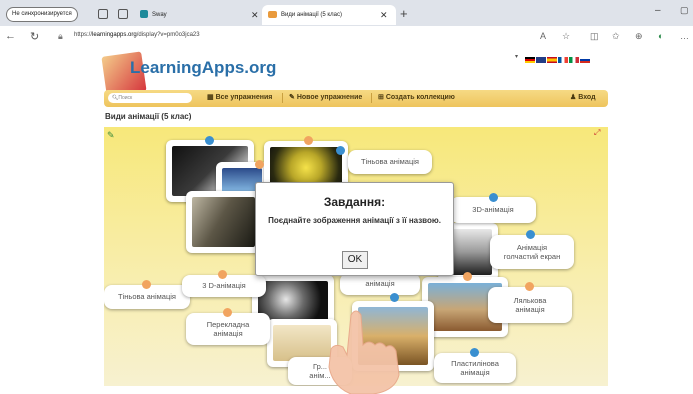 The image size is (693, 394). What do you see at coordinates (355, 260) in the screenshot?
I see `ok-button: OK` at bounding box center [355, 260].